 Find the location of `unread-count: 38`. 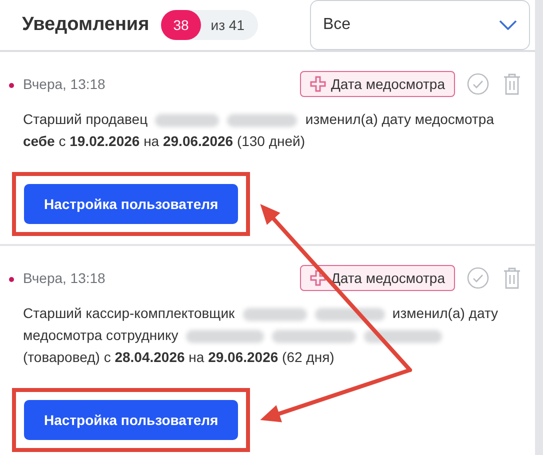

unread-count: 38 is located at coordinates (181, 25).